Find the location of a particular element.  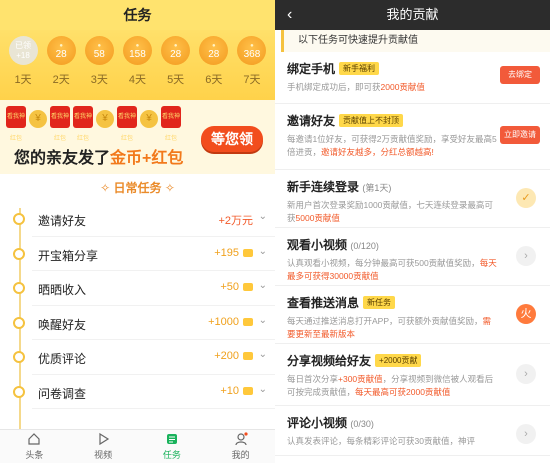

task-reward: +1000 is located at coordinates (223, 321).